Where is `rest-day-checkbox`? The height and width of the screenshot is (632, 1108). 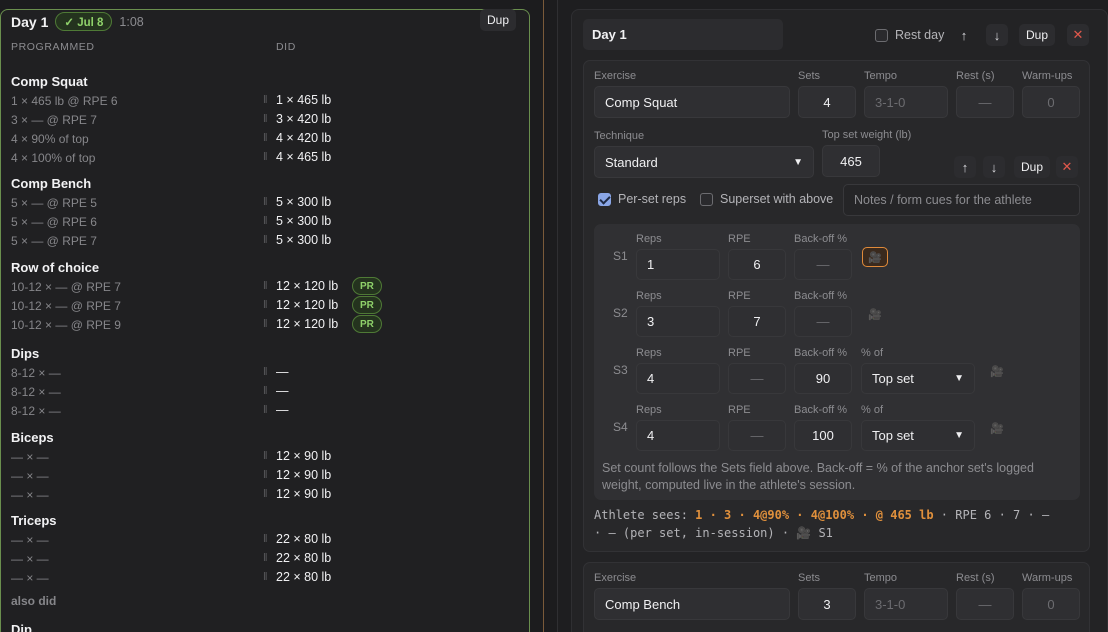 rest-day-checkbox is located at coordinates (881, 35).